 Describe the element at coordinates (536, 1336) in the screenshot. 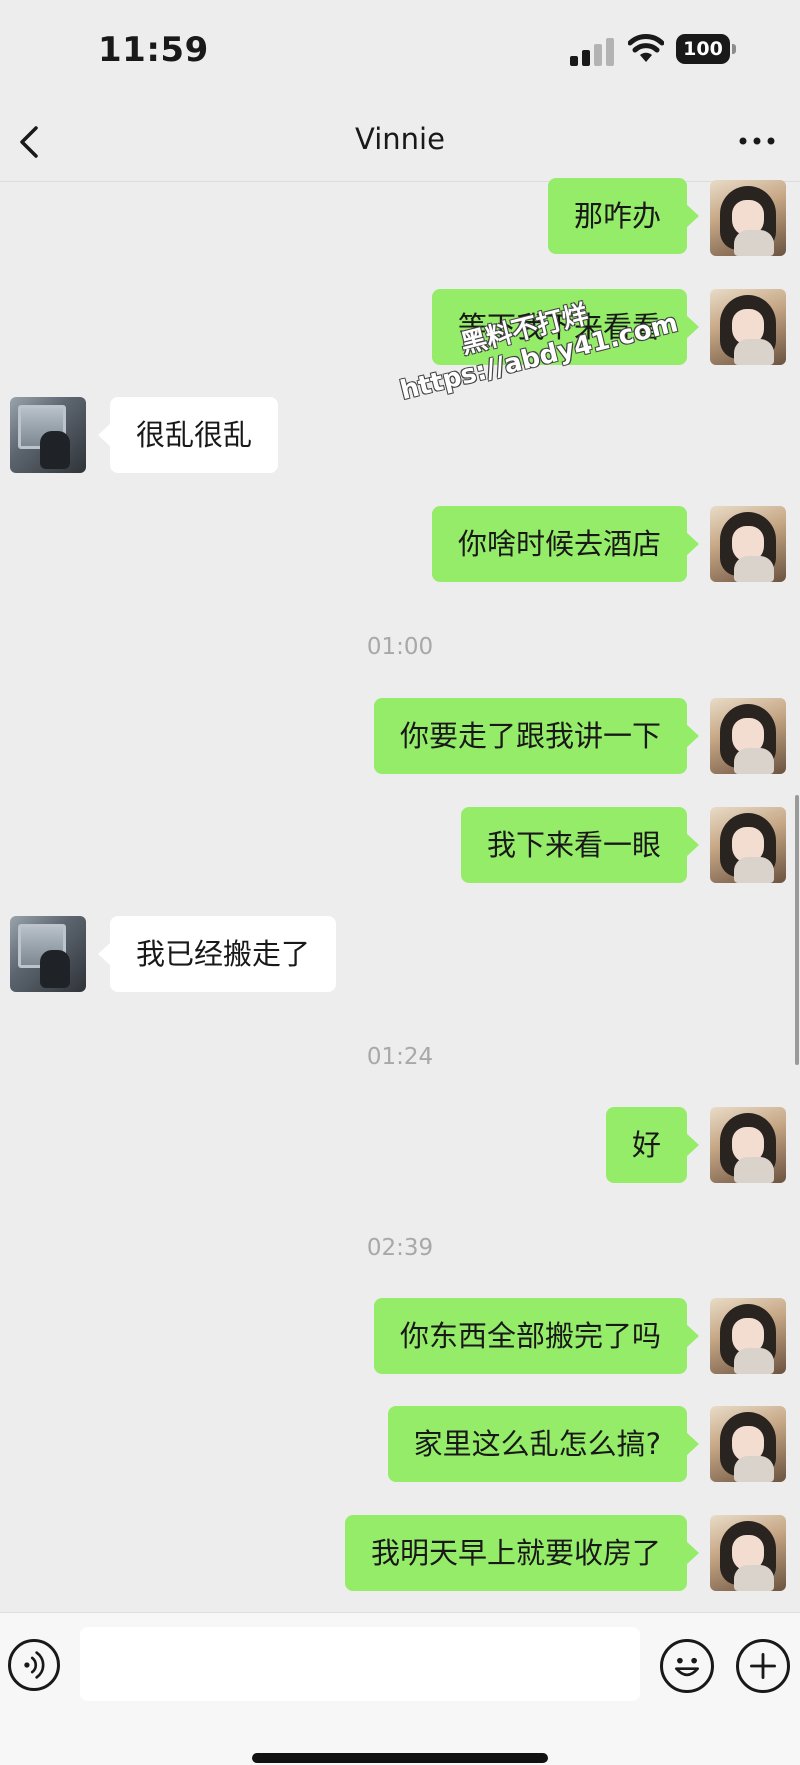

I see `message-bubble-mine: 你东西全部搬完了吗` at that location.